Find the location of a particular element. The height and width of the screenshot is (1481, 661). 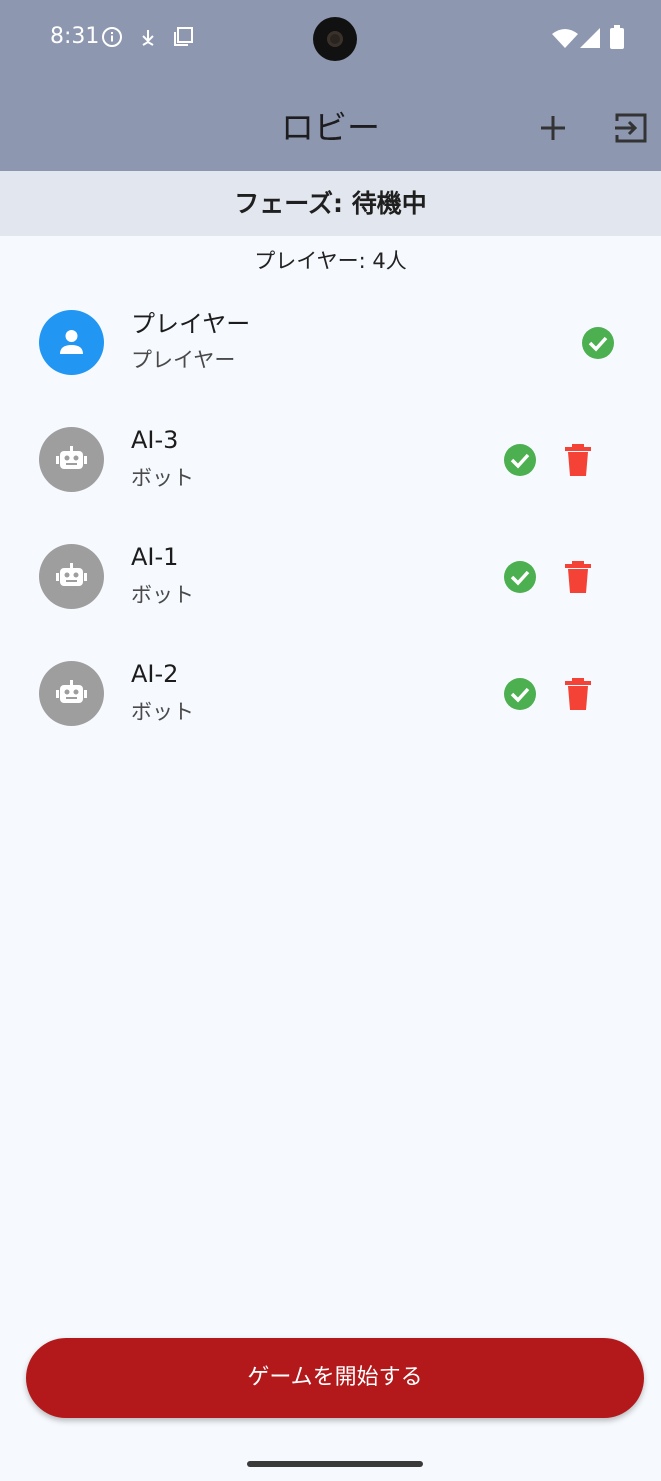

list-item: AI-3 ボット is located at coordinates (330, 459).